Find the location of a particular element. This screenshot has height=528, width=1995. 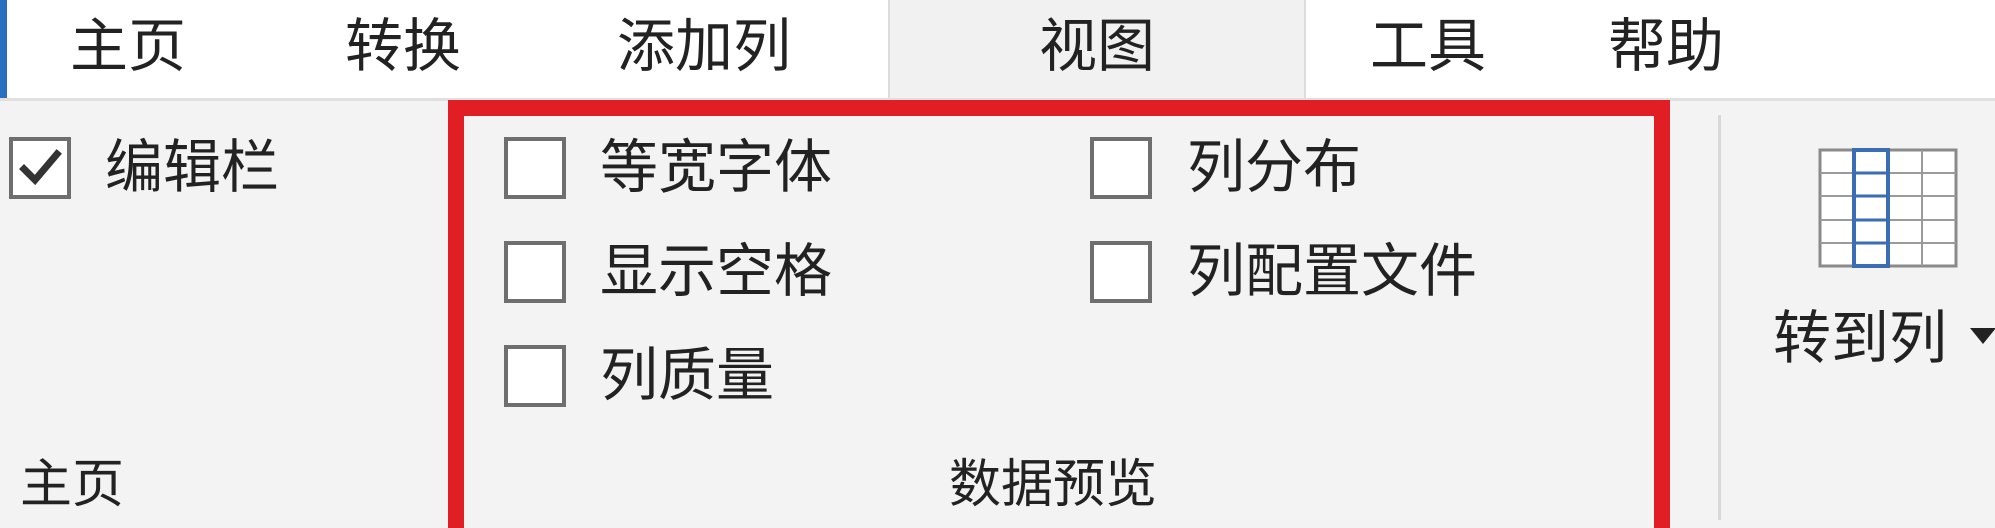

group-label-home: 主页 is located at coordinates (72, 485).